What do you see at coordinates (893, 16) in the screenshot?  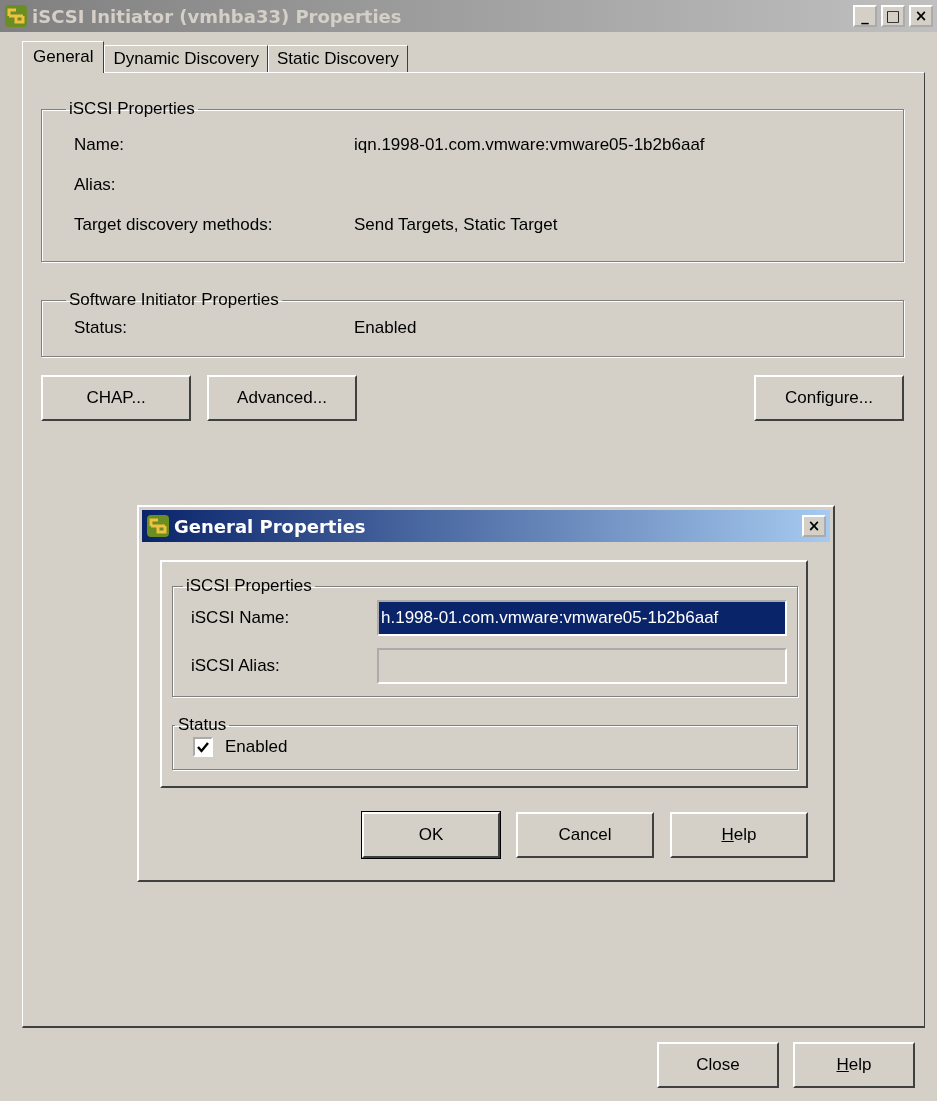 I see `maximize-button: □` at bounding box center [893, 16].